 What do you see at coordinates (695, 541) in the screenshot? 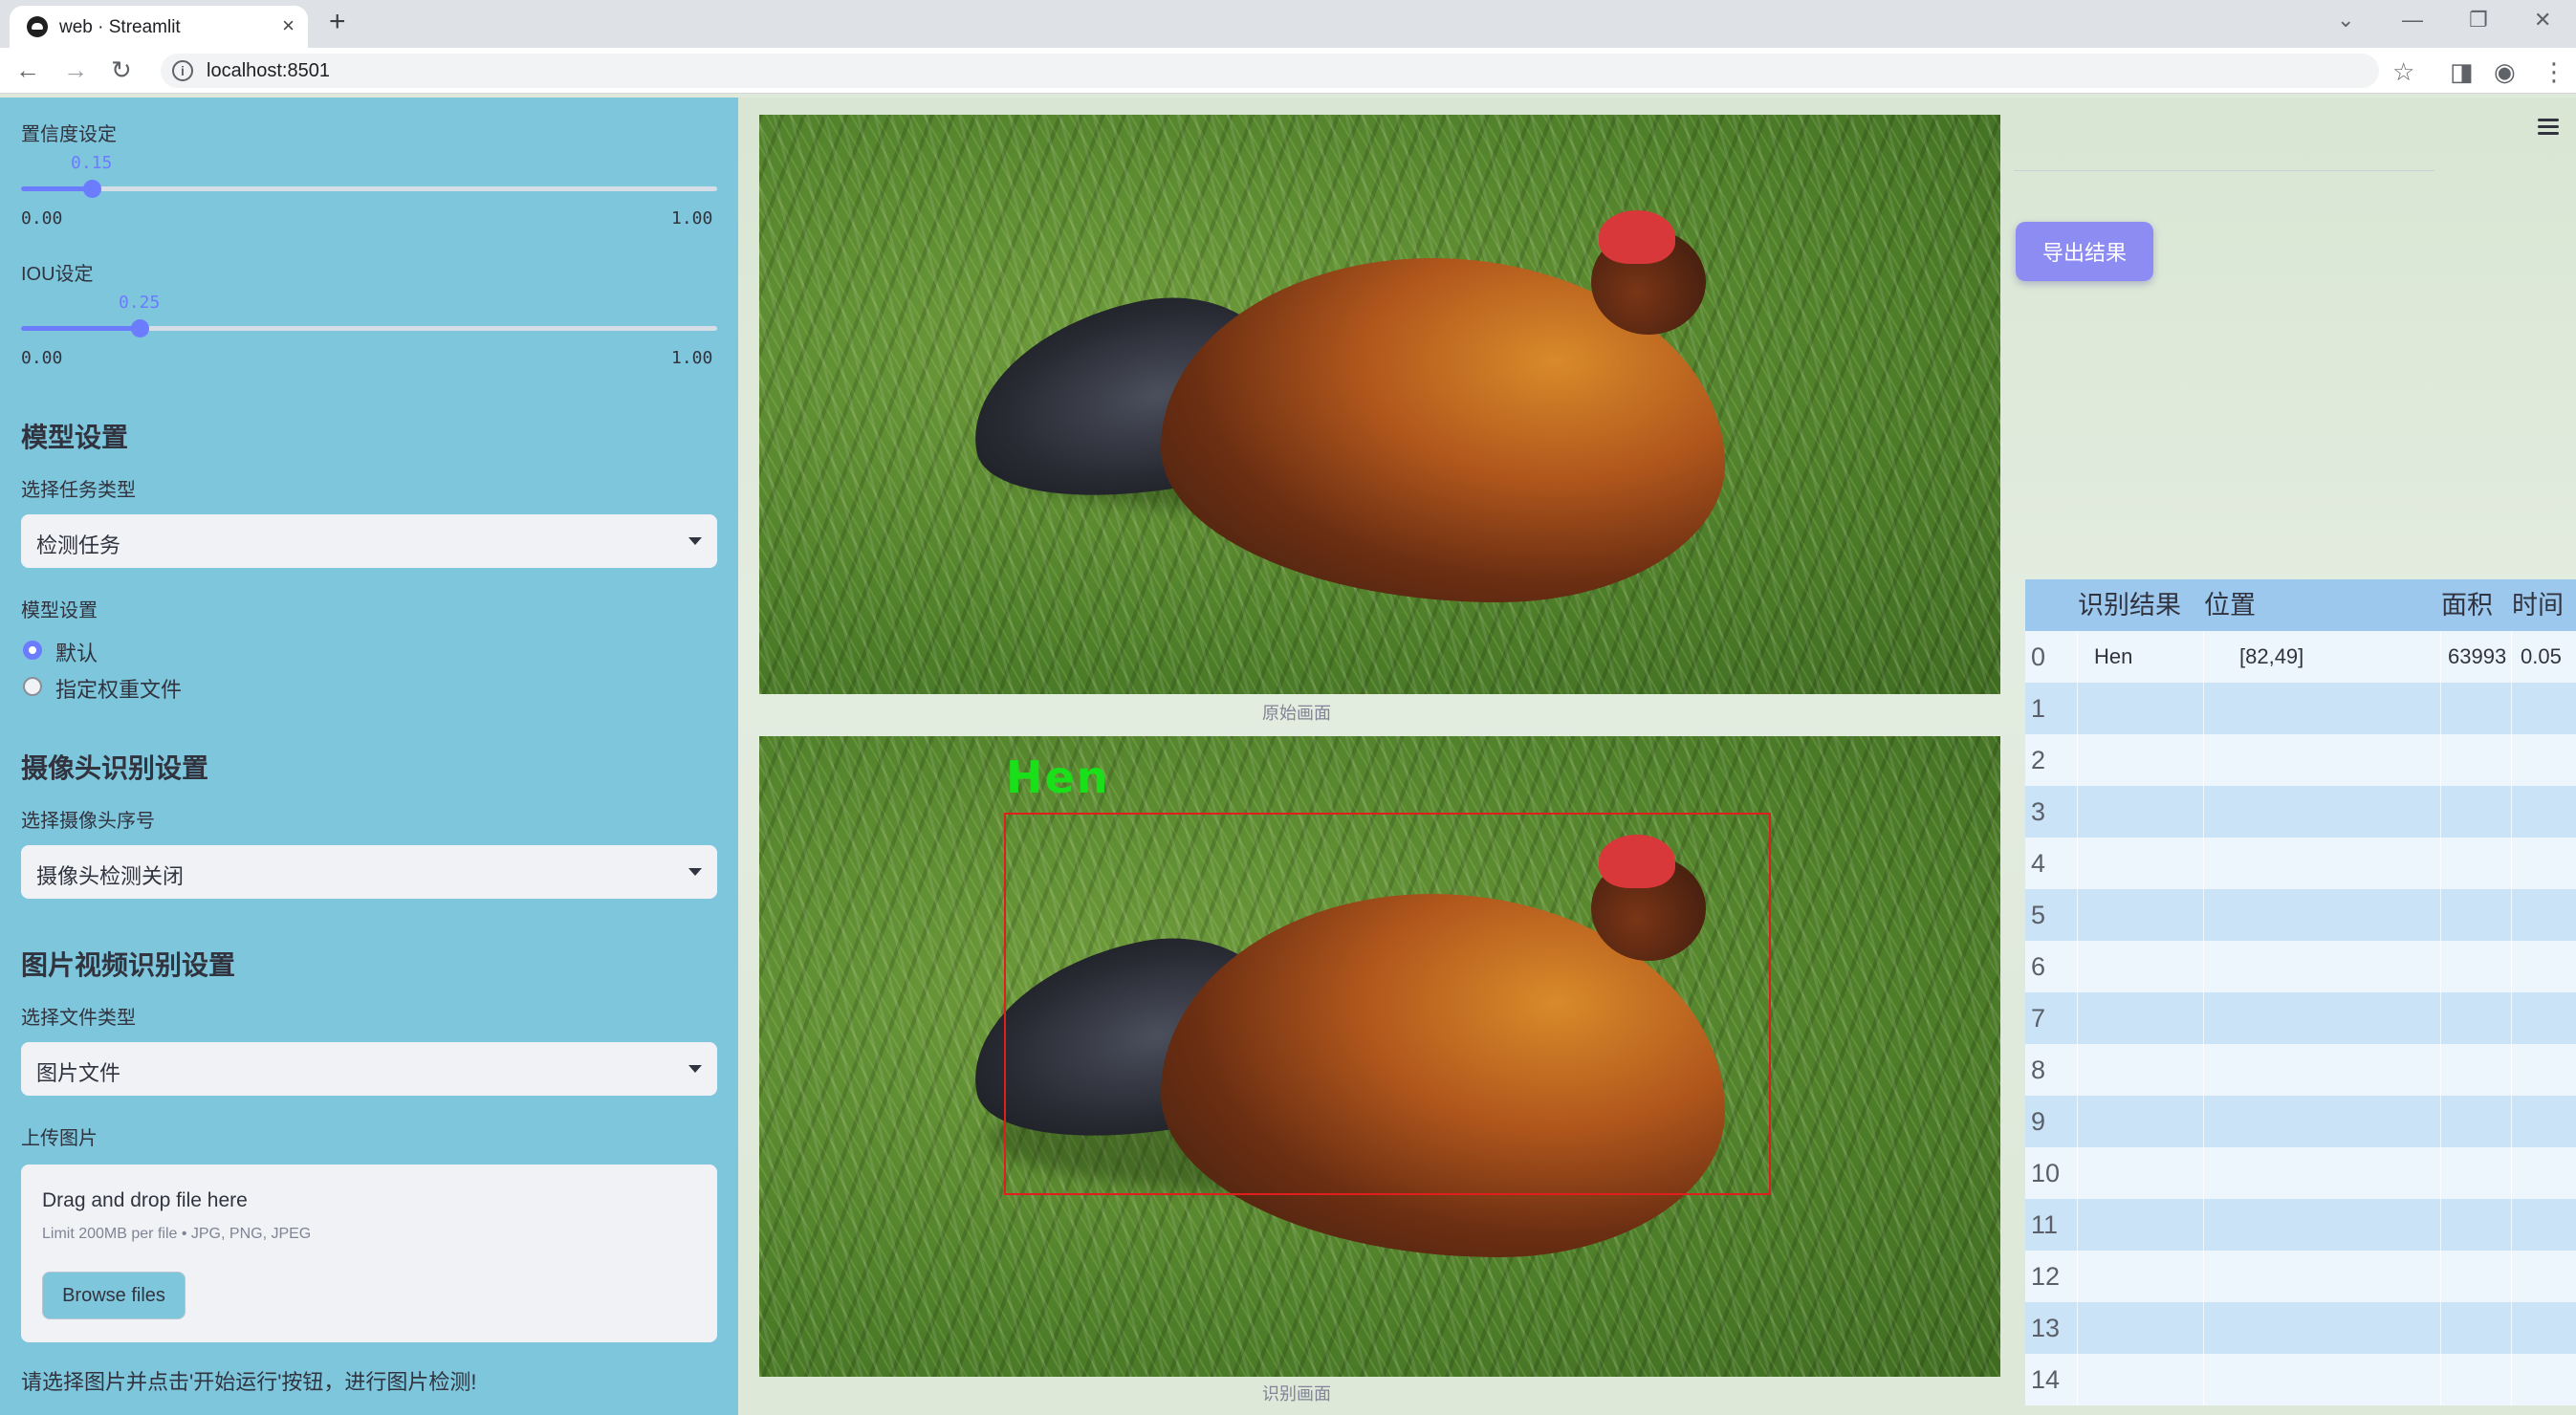
I see `chevron-down-icon` at bounding box center [695, 541].